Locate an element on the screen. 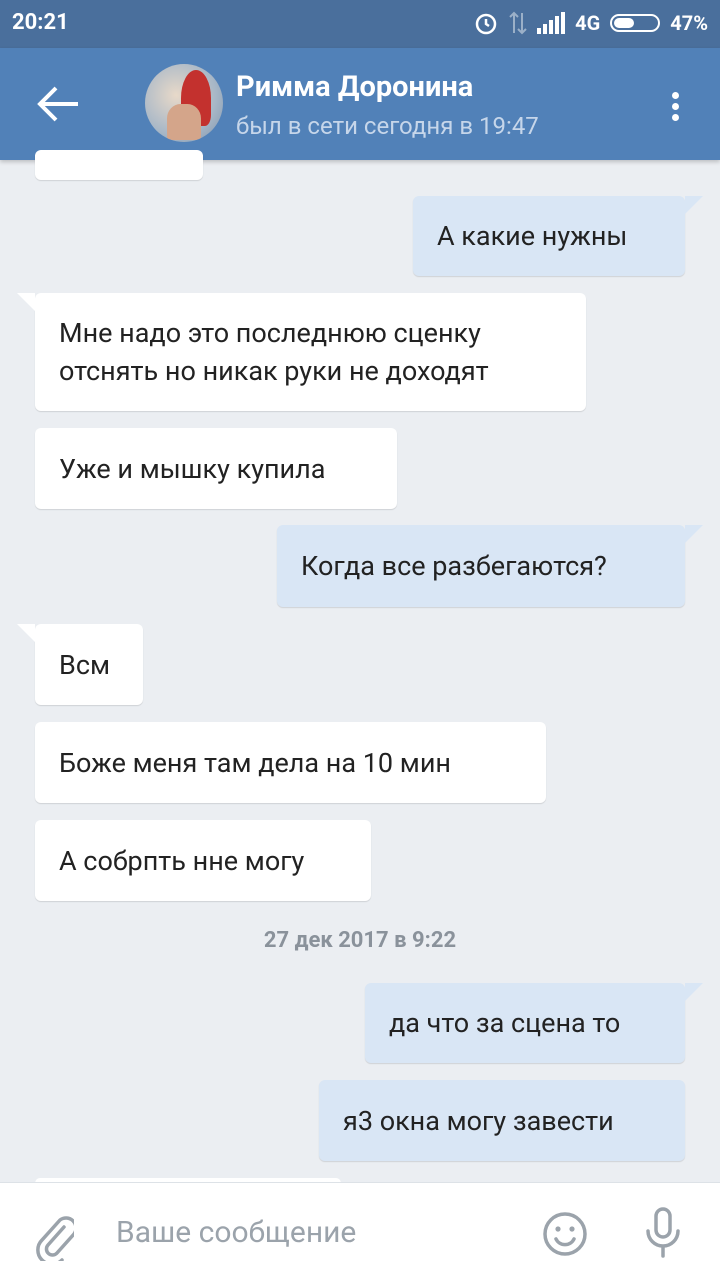 The image size is (720, 1281). battery-percent: 47% is located at coordinates (689, 23).